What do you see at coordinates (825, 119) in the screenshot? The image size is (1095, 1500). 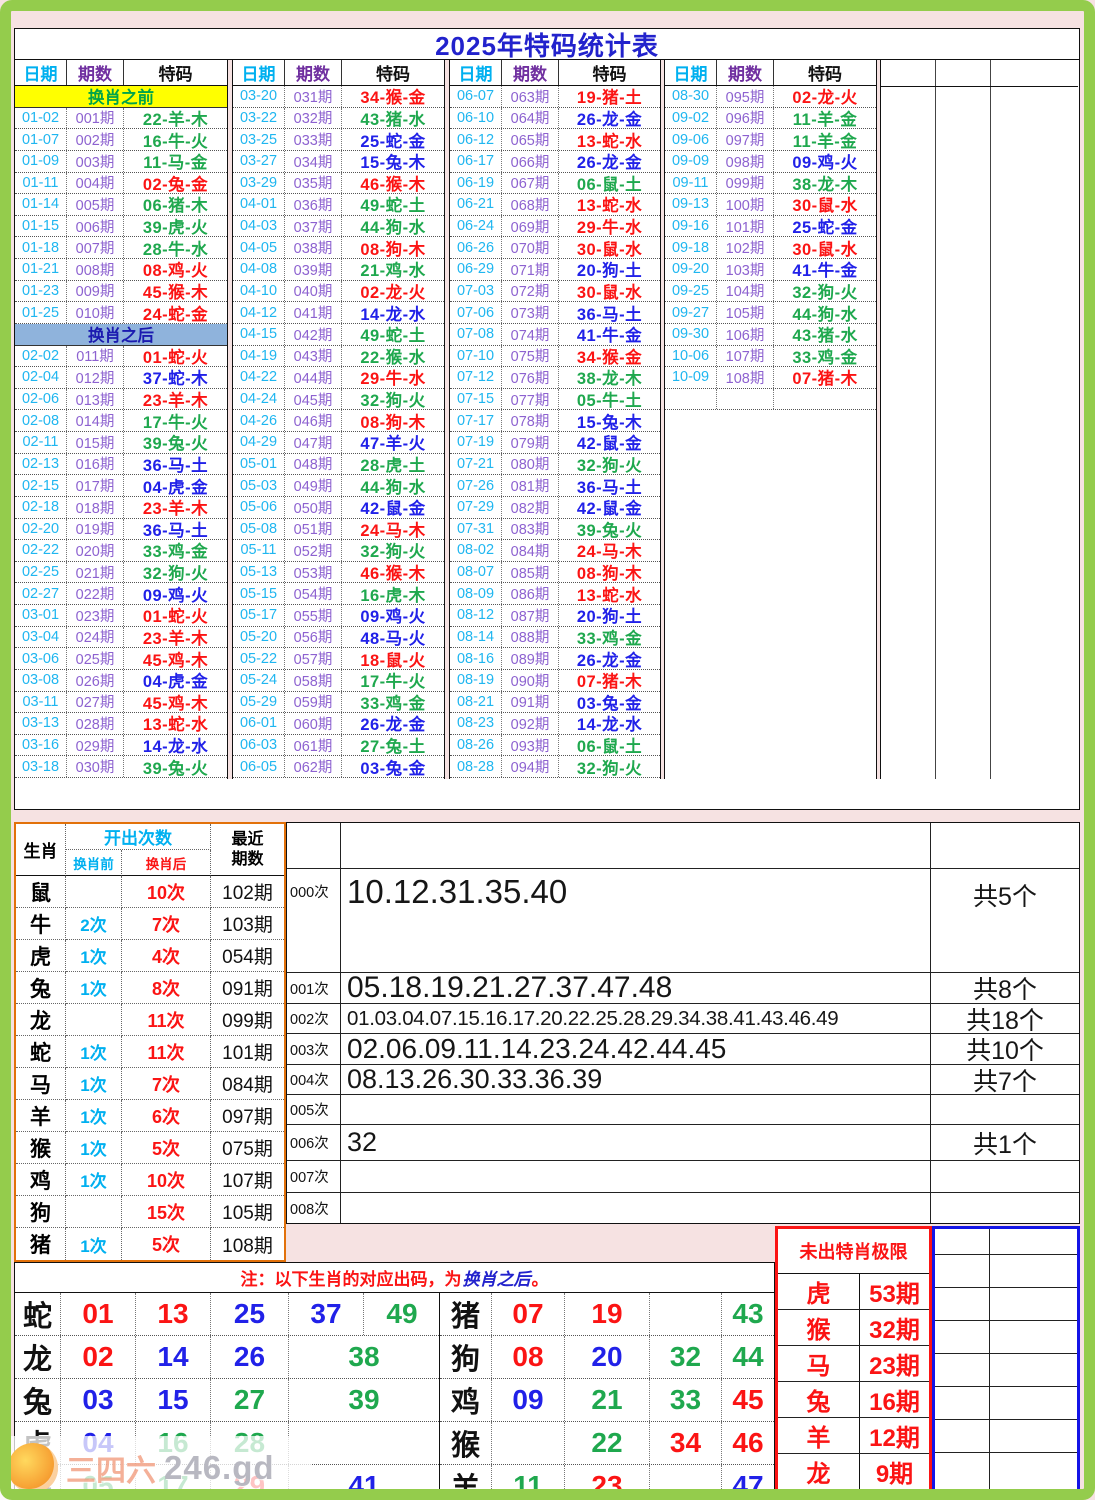 I see `code-cell: 11-羊-金` at bounding box center [825, 119].